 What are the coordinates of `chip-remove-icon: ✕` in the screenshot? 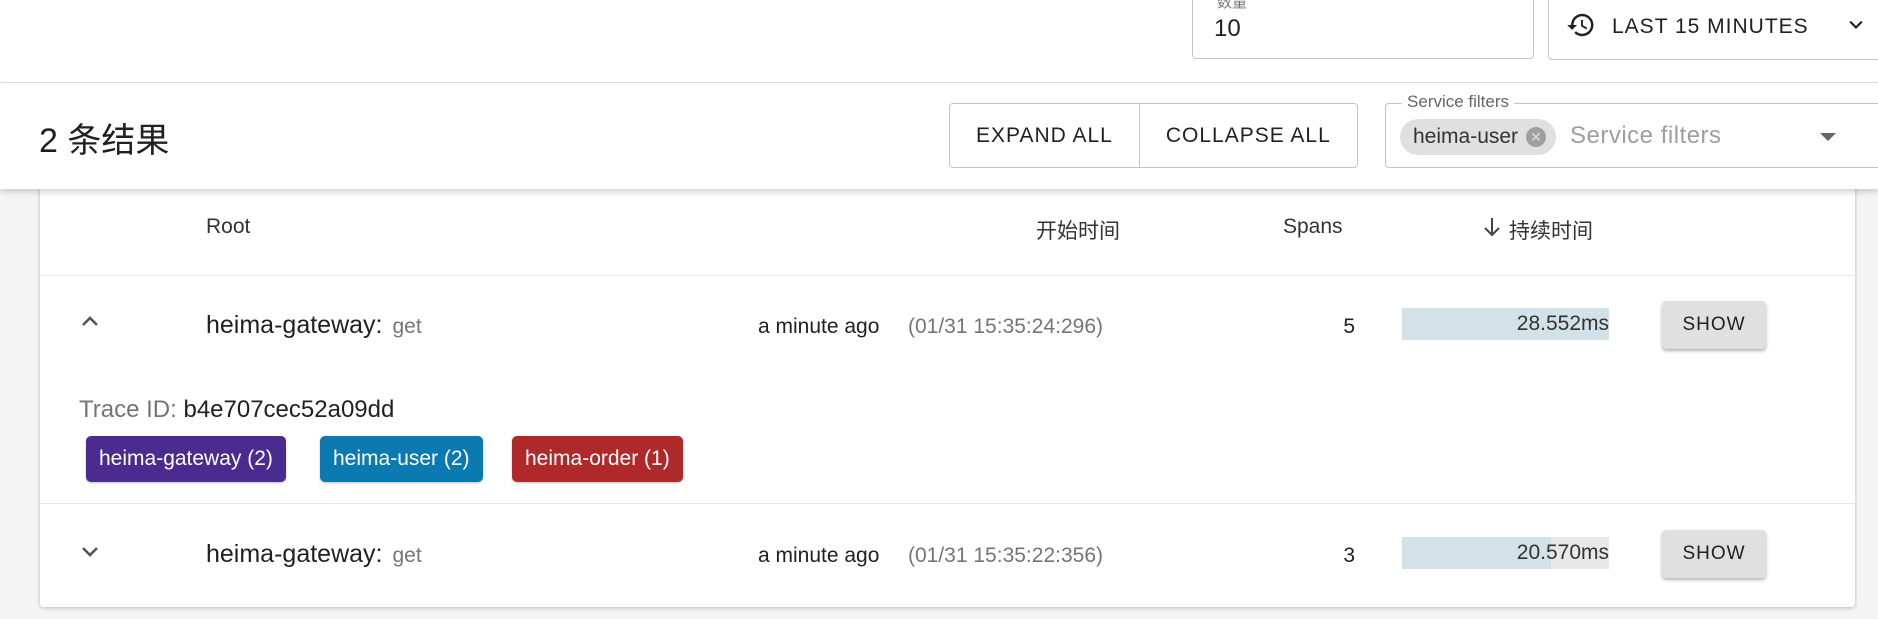 It's located at (1536, 137).